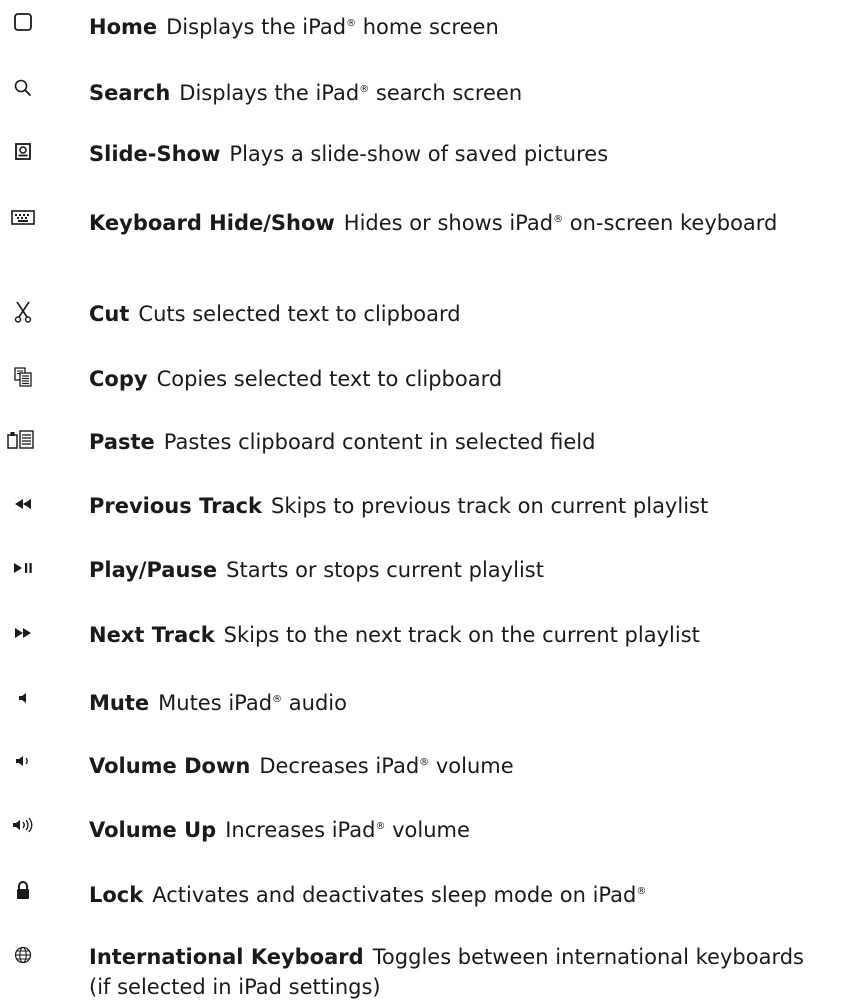 The width and height of the screenshot is (854, 1002). I want to click on play-pause-icon, so click(23, 568).